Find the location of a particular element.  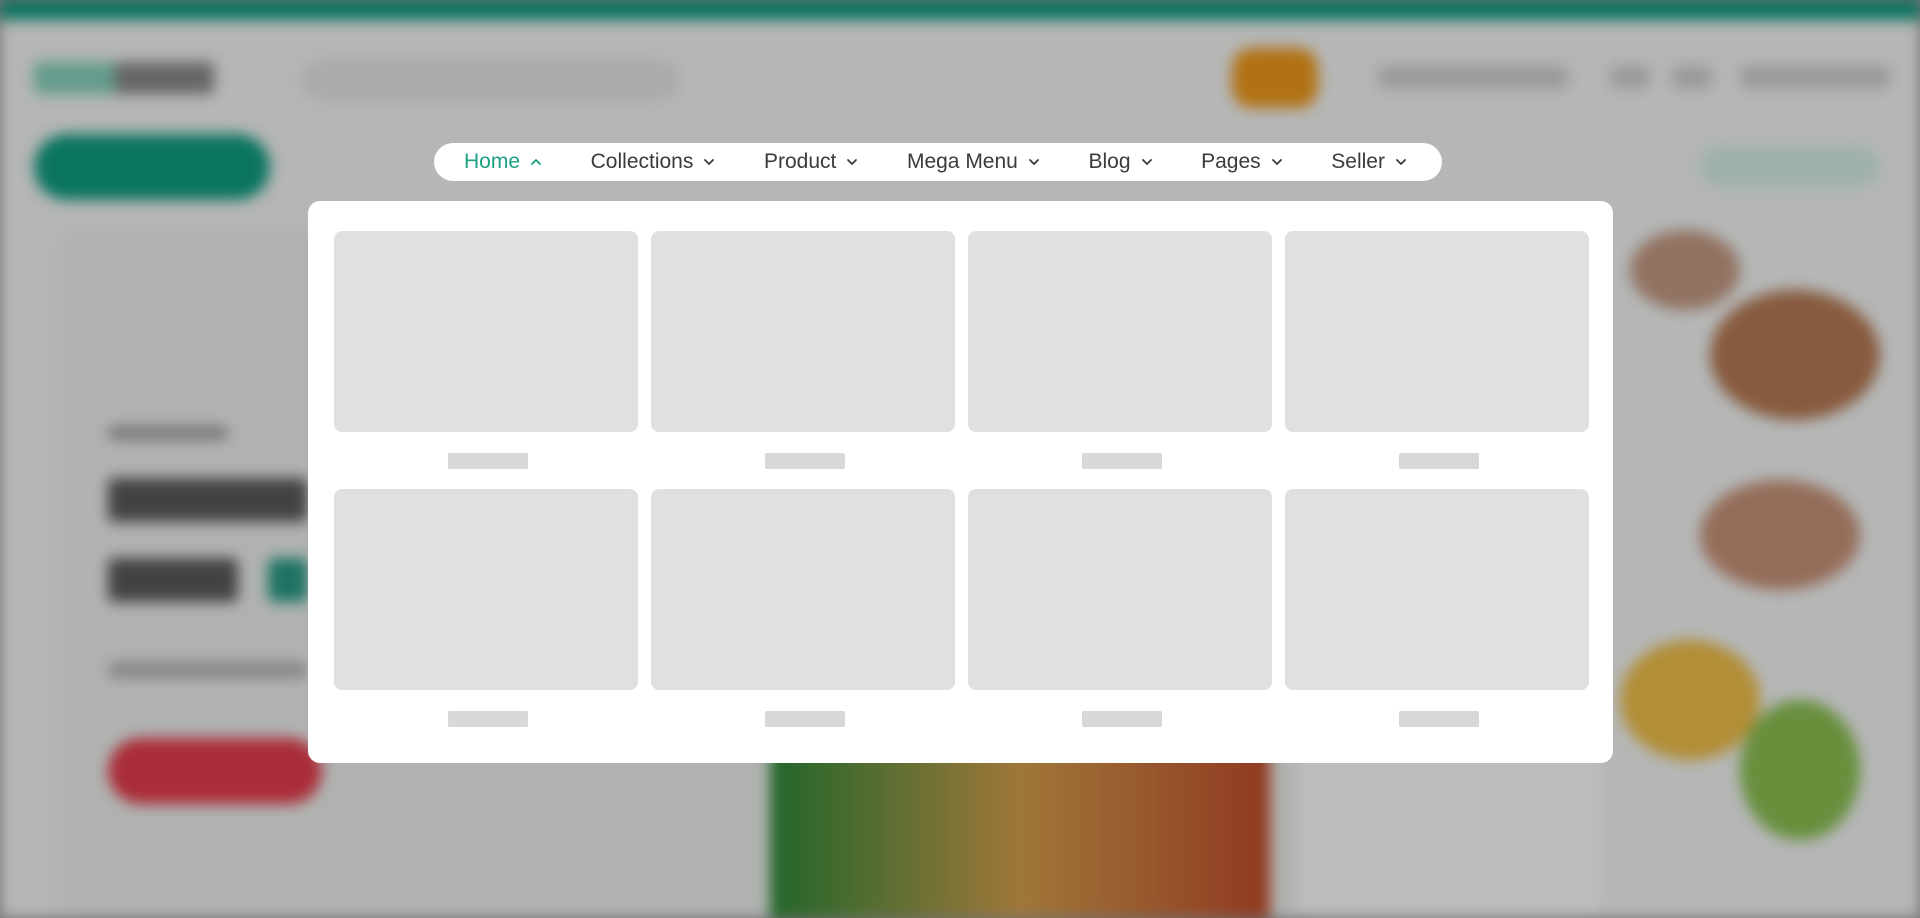

nav-item-label: Seller is located at coordinates (1358, 161).